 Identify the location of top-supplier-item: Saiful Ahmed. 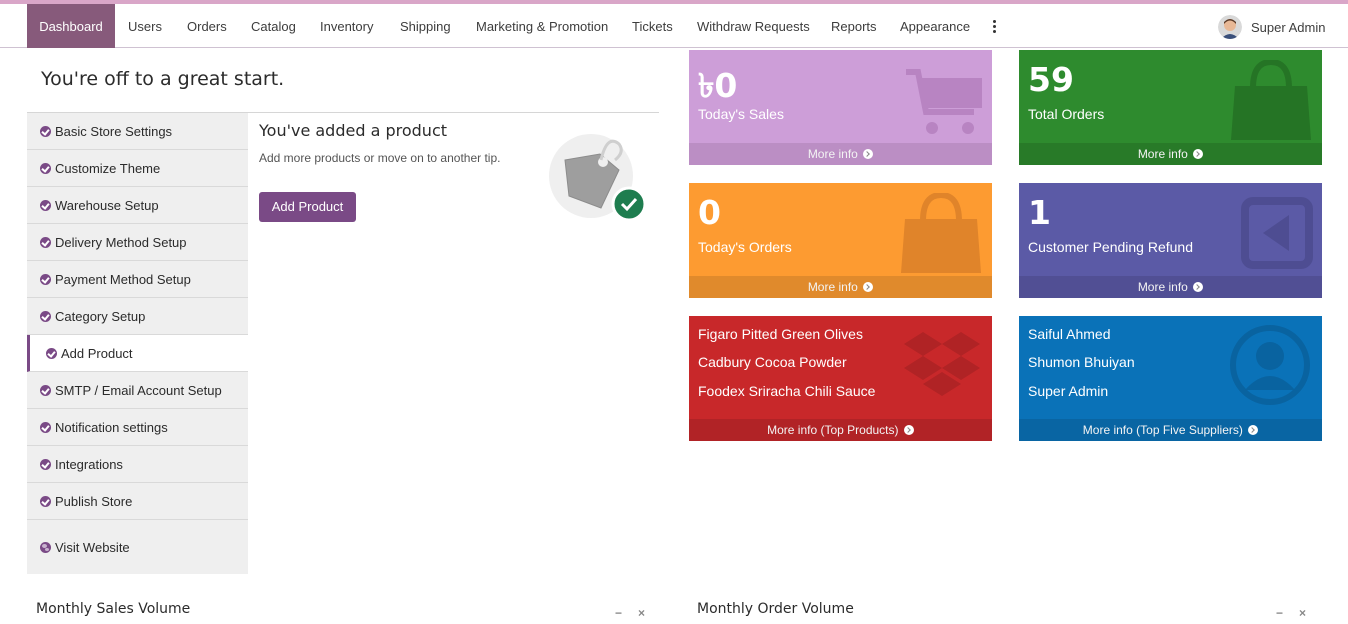
(1069, 334).